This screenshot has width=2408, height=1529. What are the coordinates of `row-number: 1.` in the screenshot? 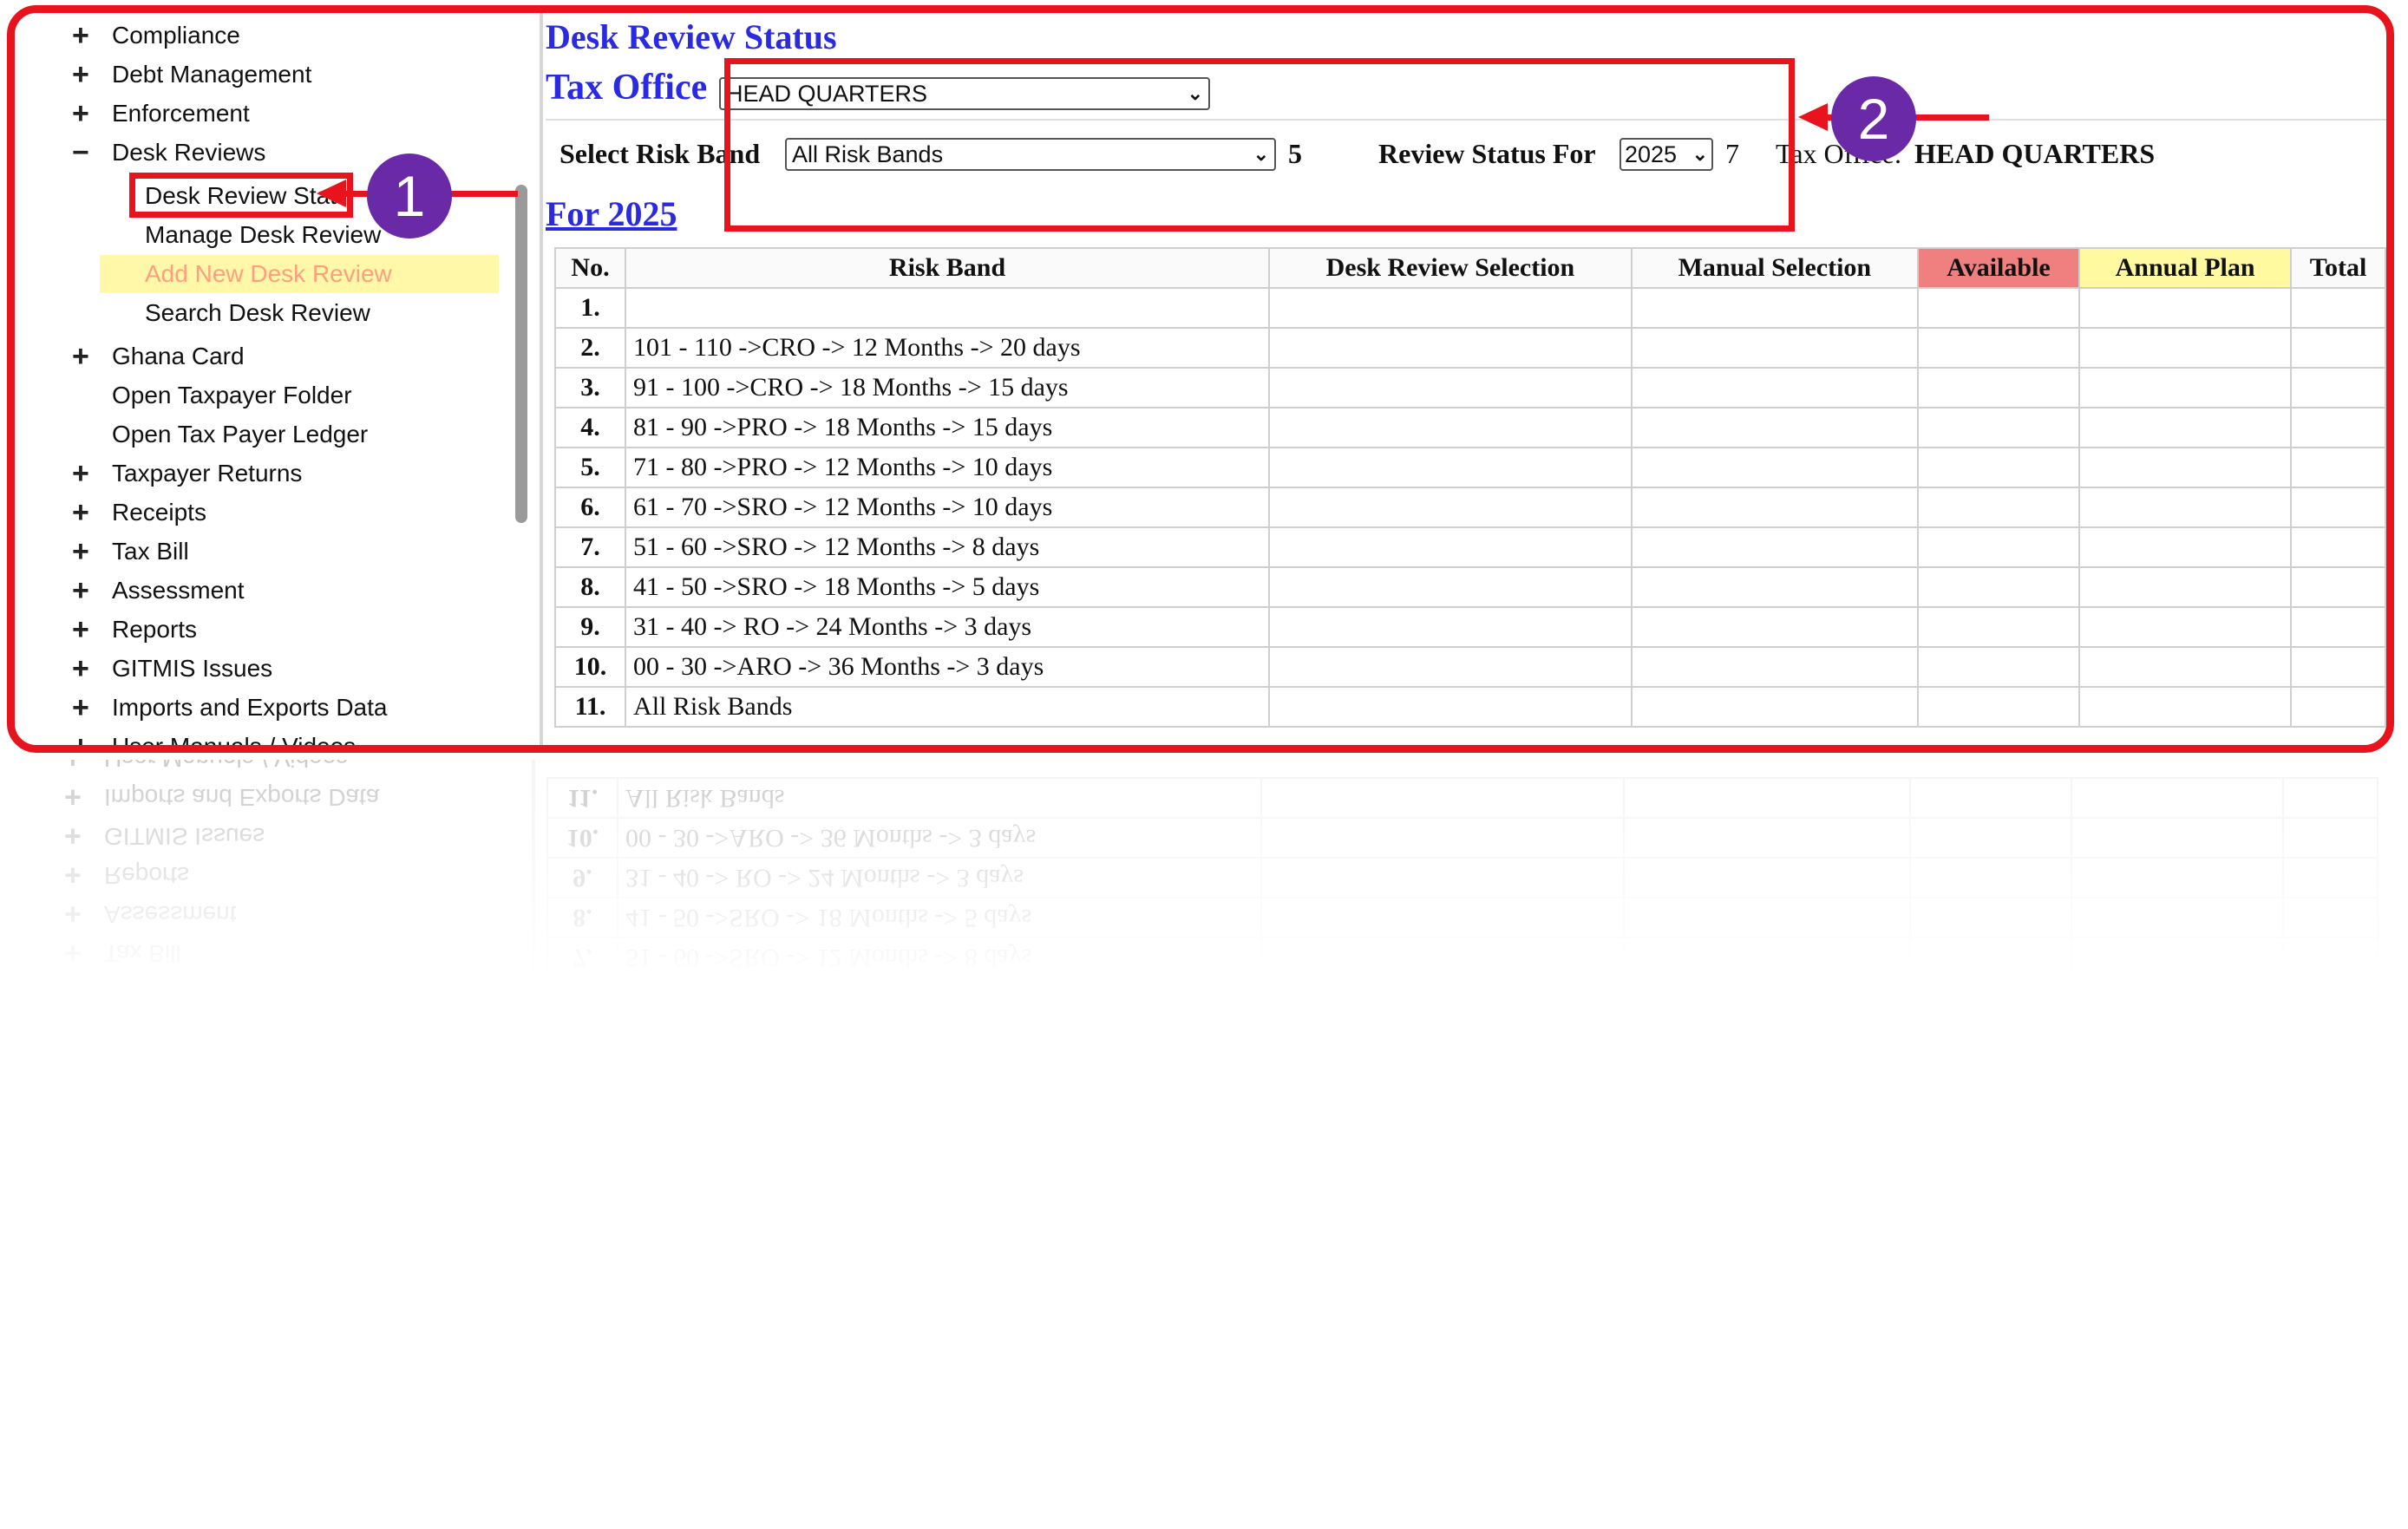 It's located at (590, 308).